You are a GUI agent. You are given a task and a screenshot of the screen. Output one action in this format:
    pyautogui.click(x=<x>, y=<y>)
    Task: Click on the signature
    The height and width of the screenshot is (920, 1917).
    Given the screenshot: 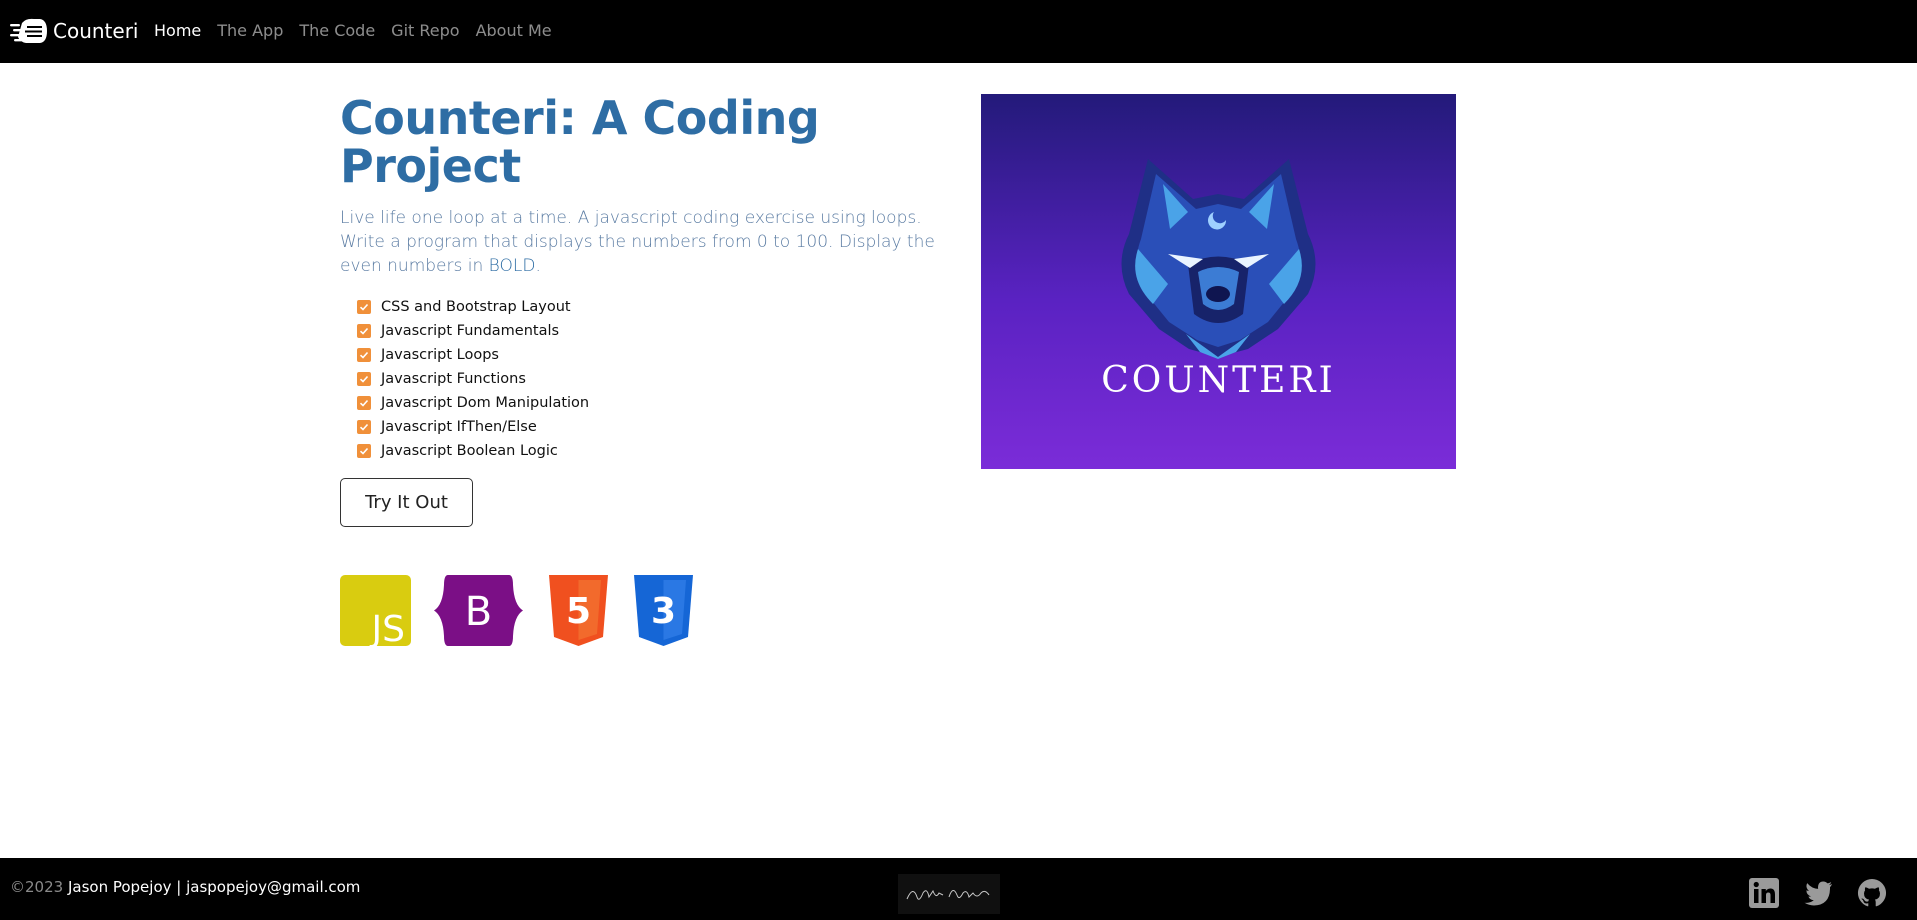 What is the action you would take?
    pyautogui.click(x=949, y=894)
    